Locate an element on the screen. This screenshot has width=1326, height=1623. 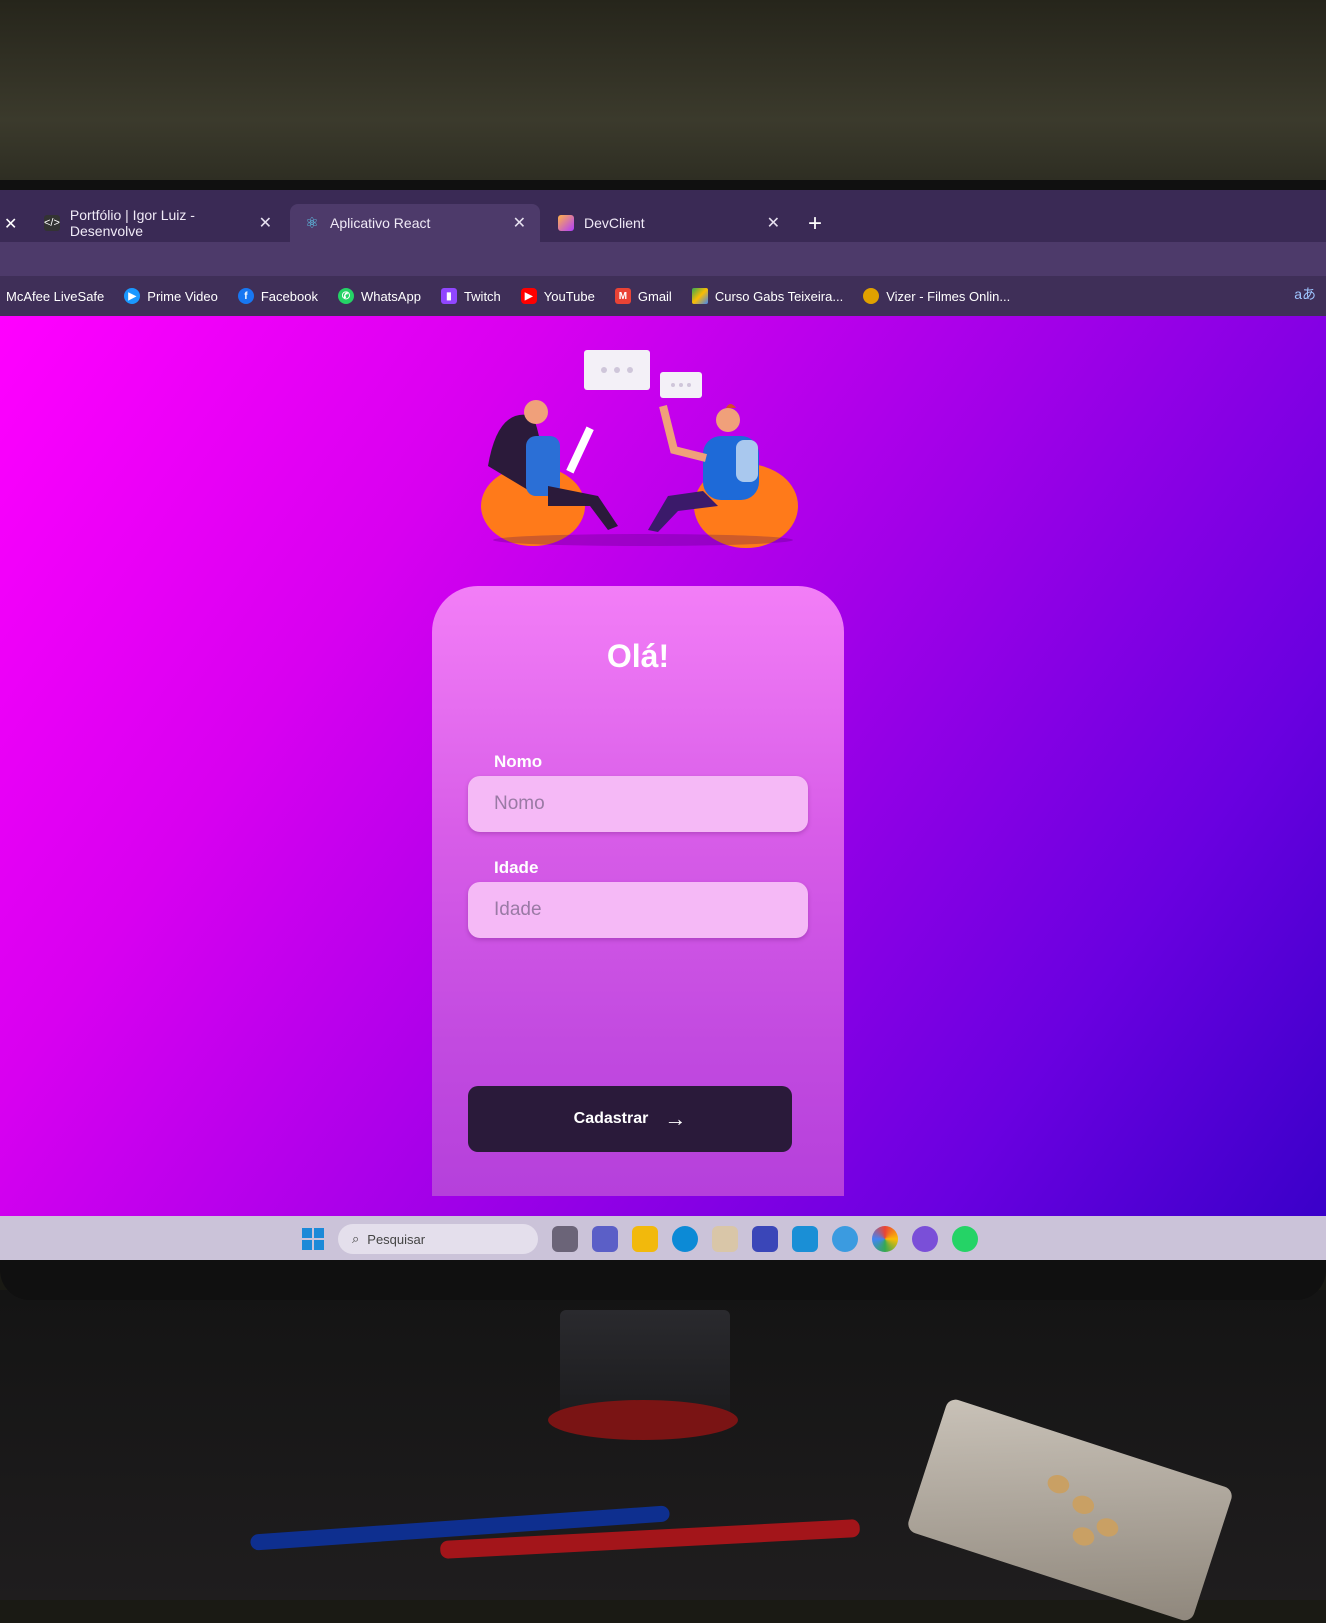
submit-label: Cadastrar is located at coordinates (611, 1118).